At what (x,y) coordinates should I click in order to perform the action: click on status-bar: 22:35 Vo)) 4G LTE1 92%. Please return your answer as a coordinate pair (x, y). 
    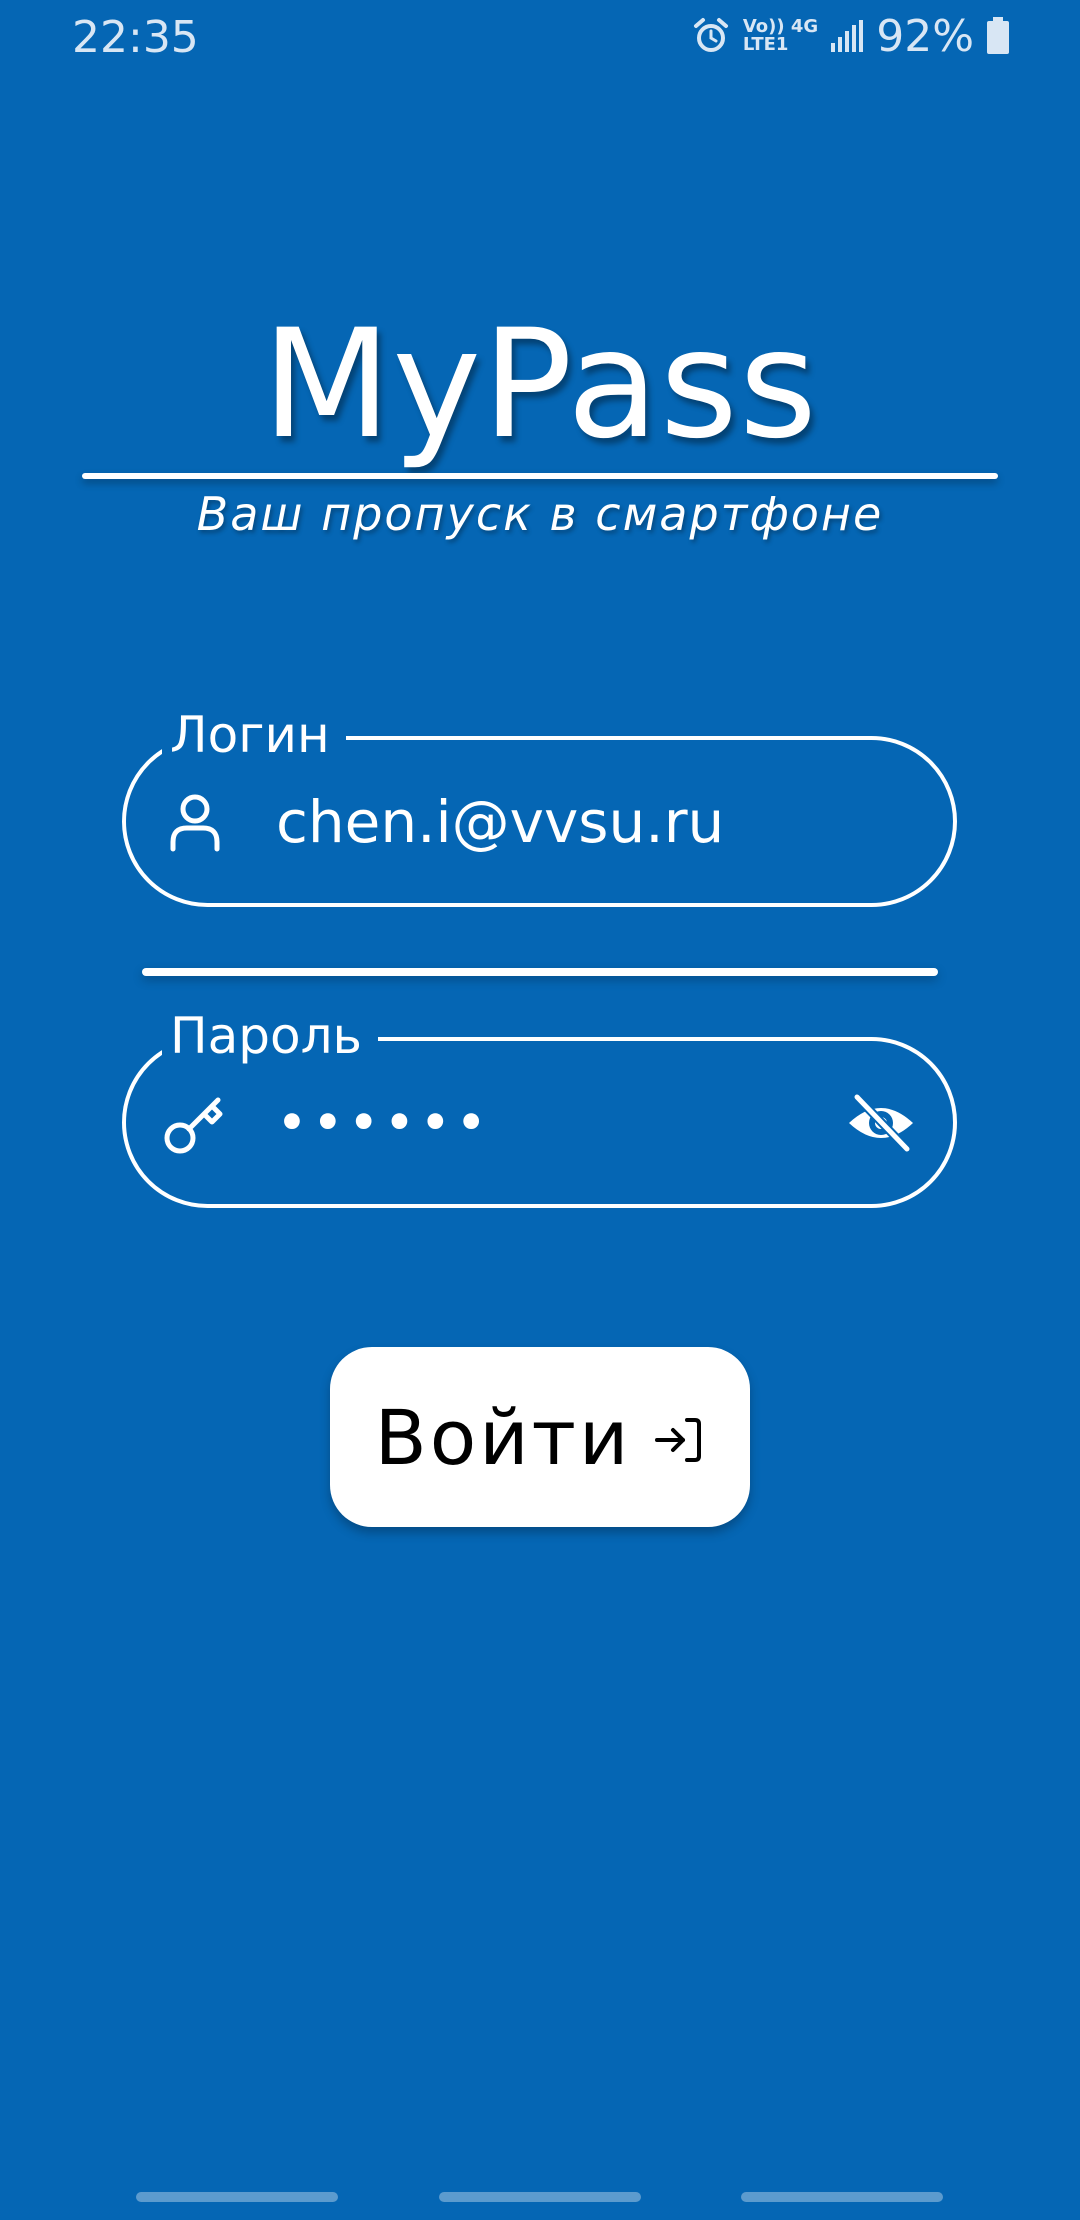
    Looking at the image, I should click on (540, 36).